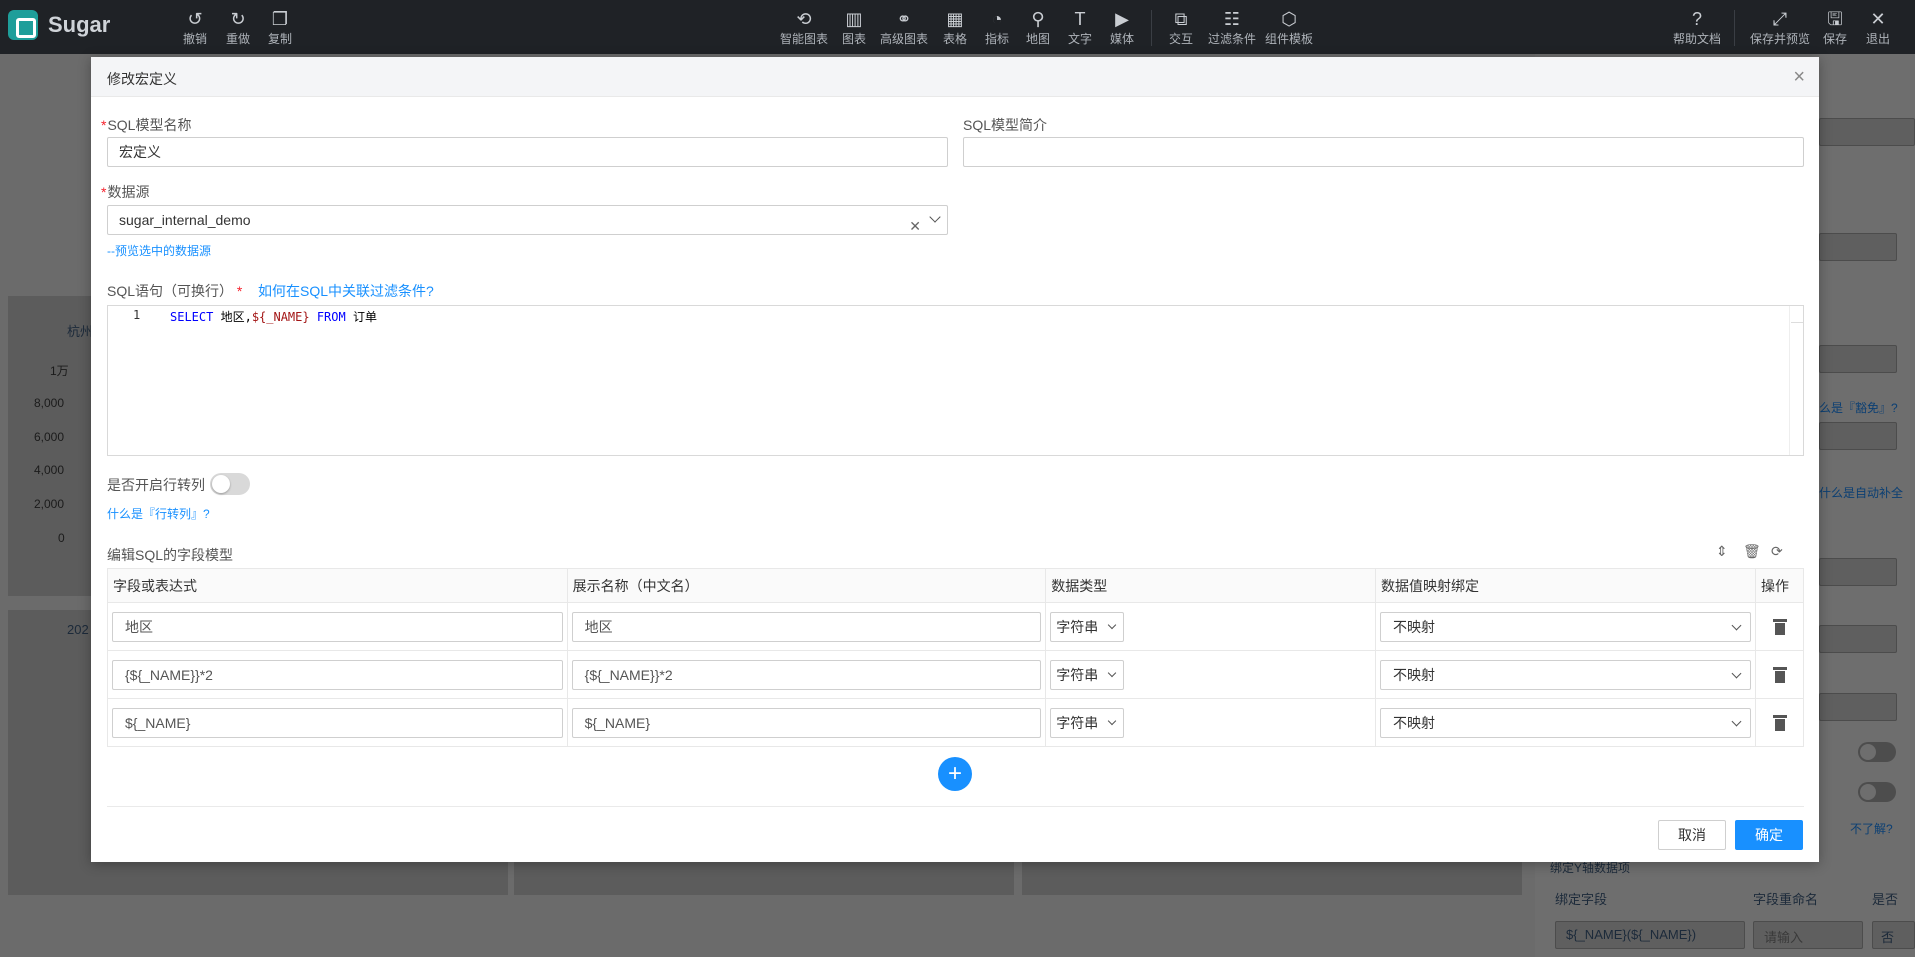  Describe the element at coordinates (806, 722) in the screenshot. I see `display-name-input: ${_NAME}` at that location.